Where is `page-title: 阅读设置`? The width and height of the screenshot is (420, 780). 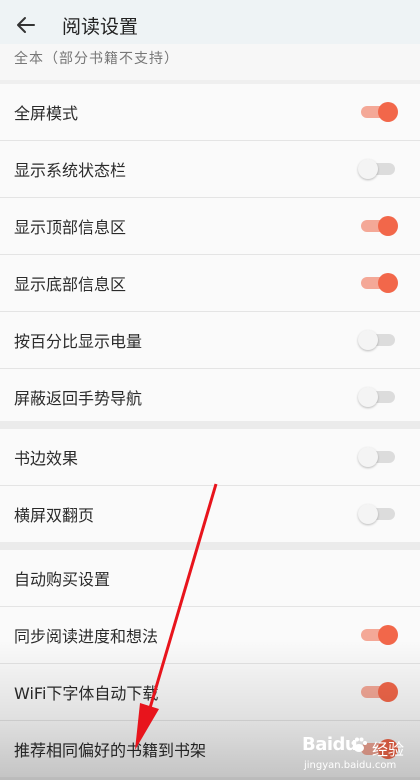
page-title: 阅读设置 is located at coordinates (100, 26).